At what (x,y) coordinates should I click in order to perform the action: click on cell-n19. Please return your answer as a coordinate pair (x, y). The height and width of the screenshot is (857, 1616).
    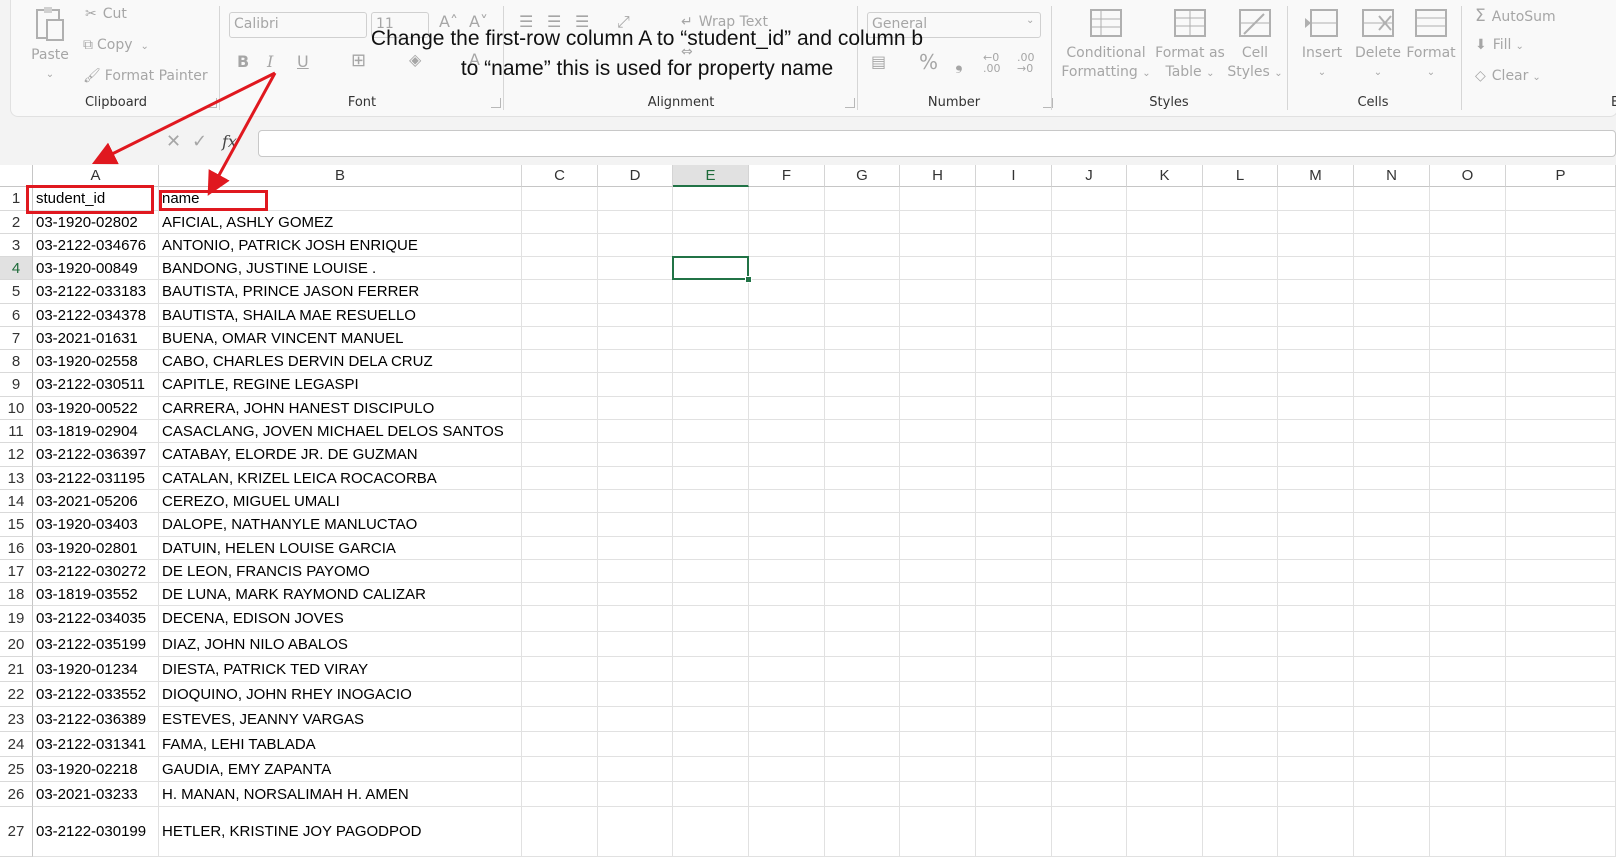
    Looking at the image, I should click on (1392, 619).